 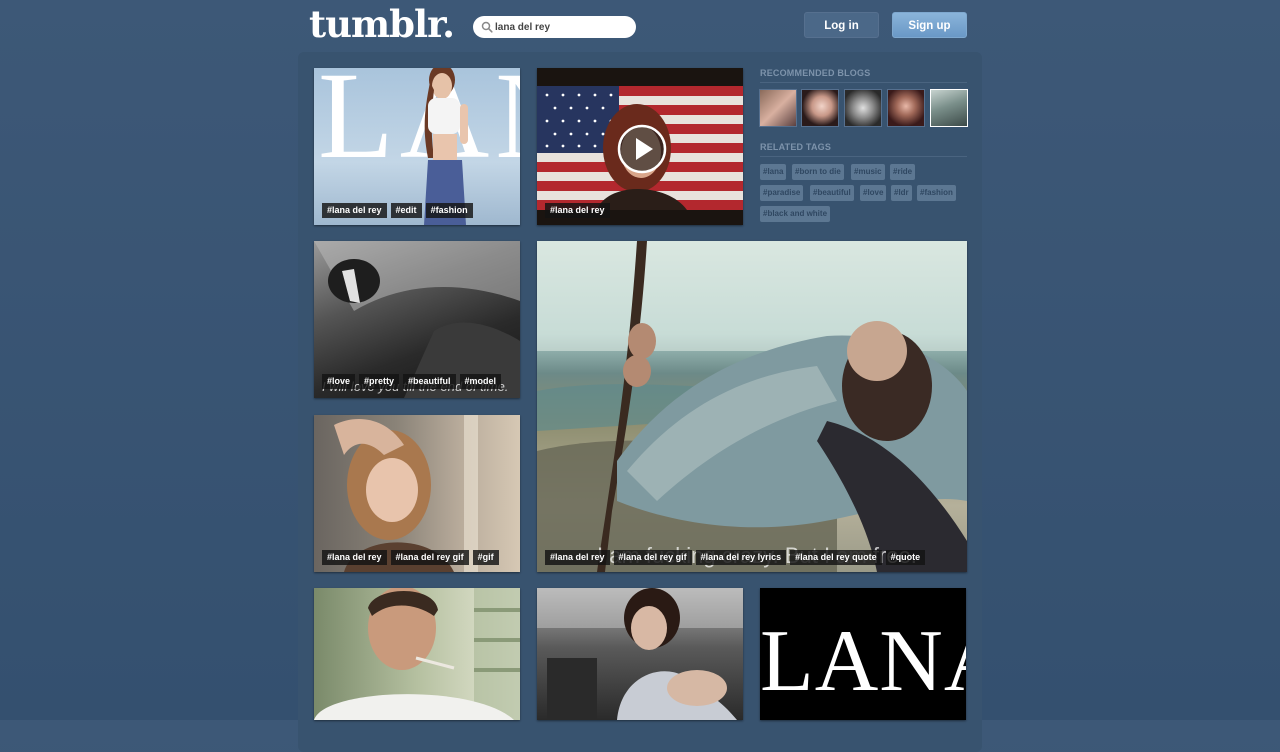 I want to click on tag-link: #edit, so click(x=406, y=210).